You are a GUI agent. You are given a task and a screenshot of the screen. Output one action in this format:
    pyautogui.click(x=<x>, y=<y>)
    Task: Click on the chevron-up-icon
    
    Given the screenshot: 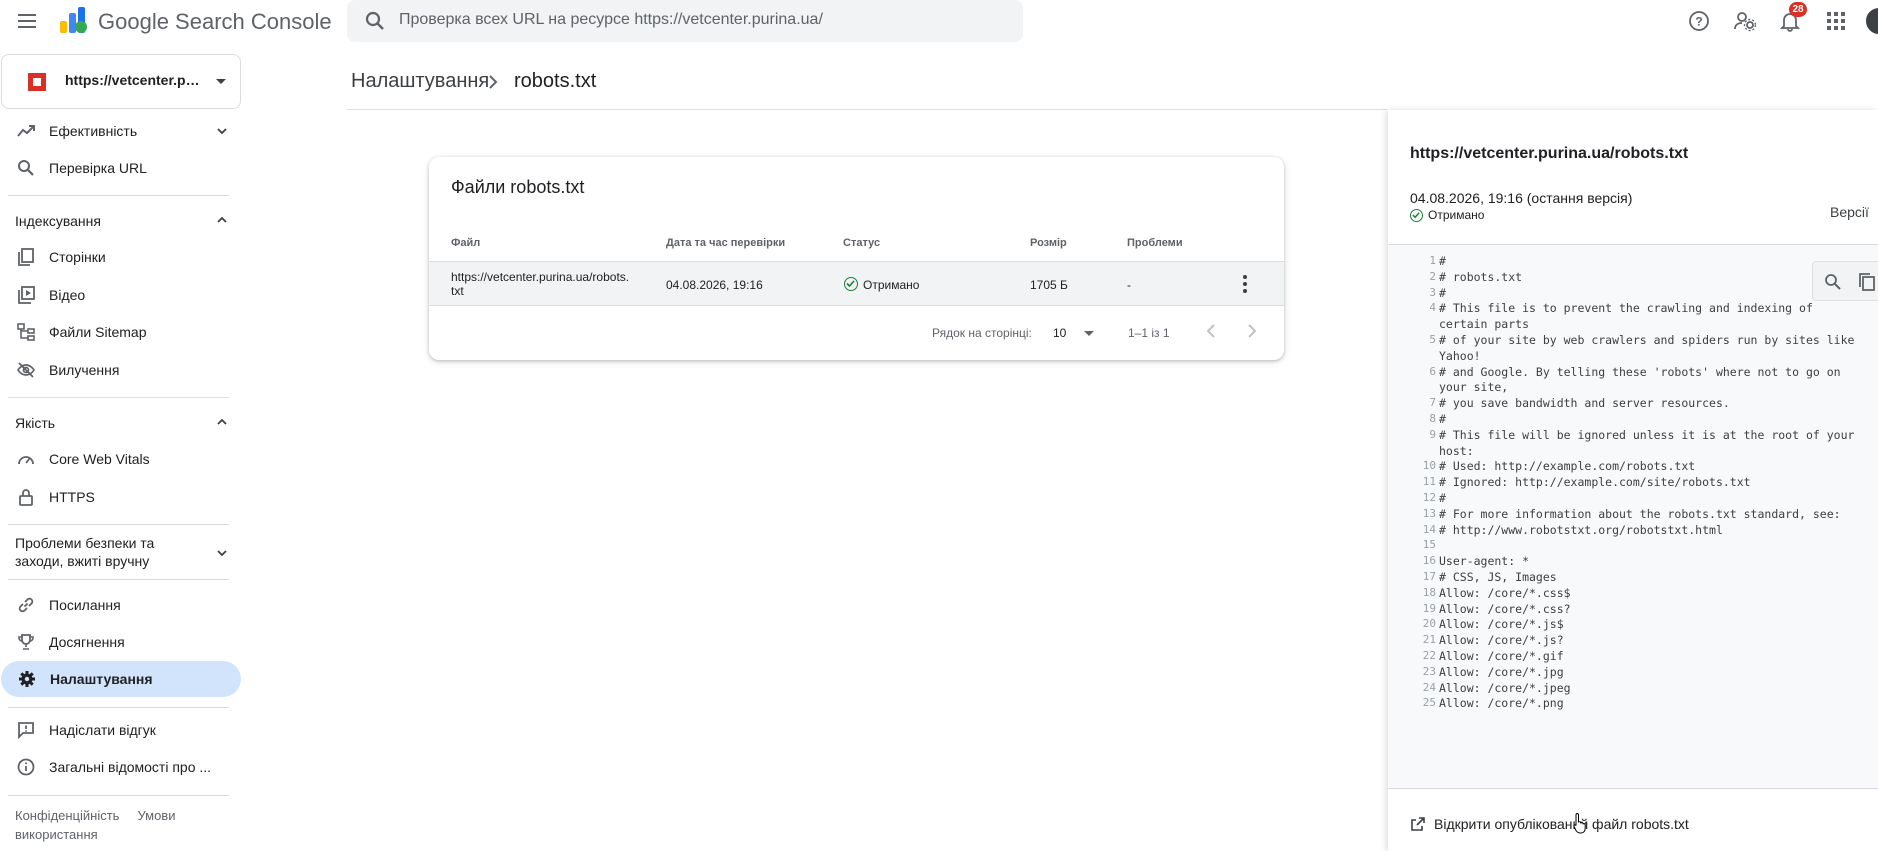 What is the action you would take?
    pyautogui.click(x=222, y=421)
    